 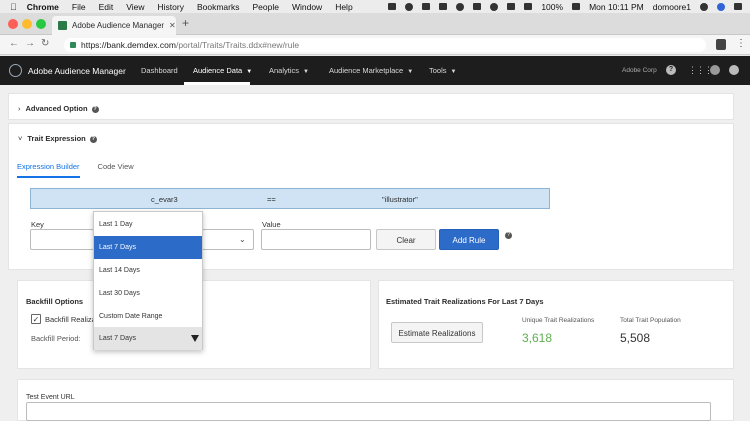 I want to click on profile-icon, so click(x=721, y=44).